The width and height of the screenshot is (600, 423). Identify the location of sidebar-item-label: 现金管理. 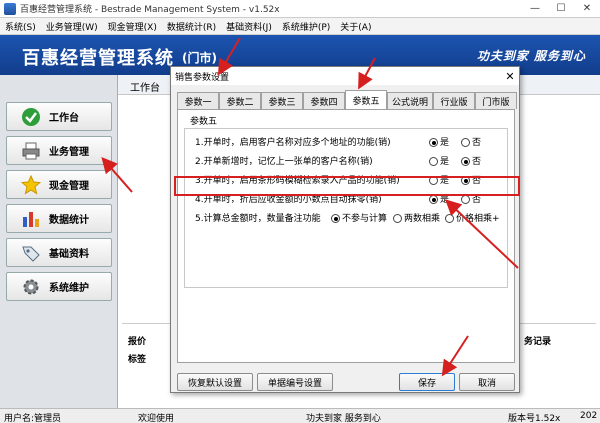
(69, 186).